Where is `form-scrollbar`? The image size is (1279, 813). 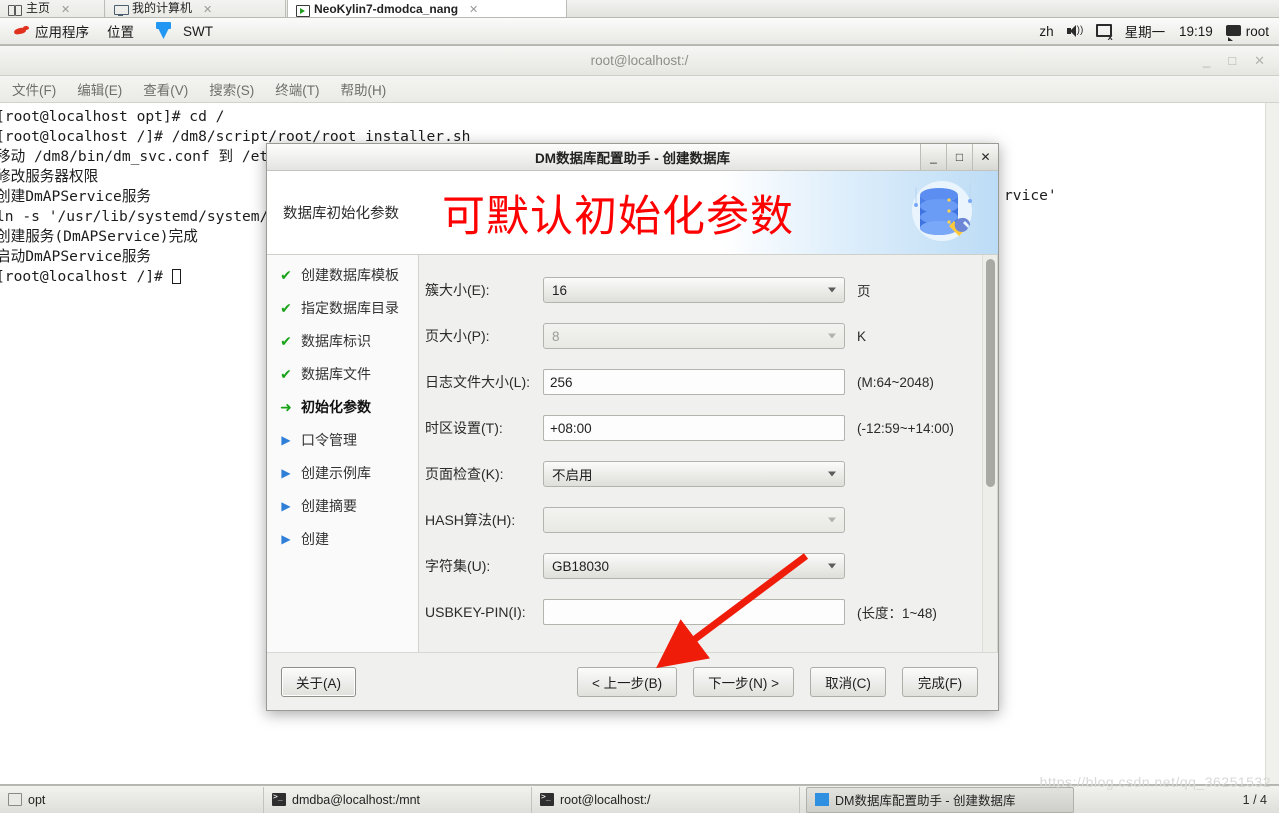
form-scrollbar is located at coordinates (989, 453).